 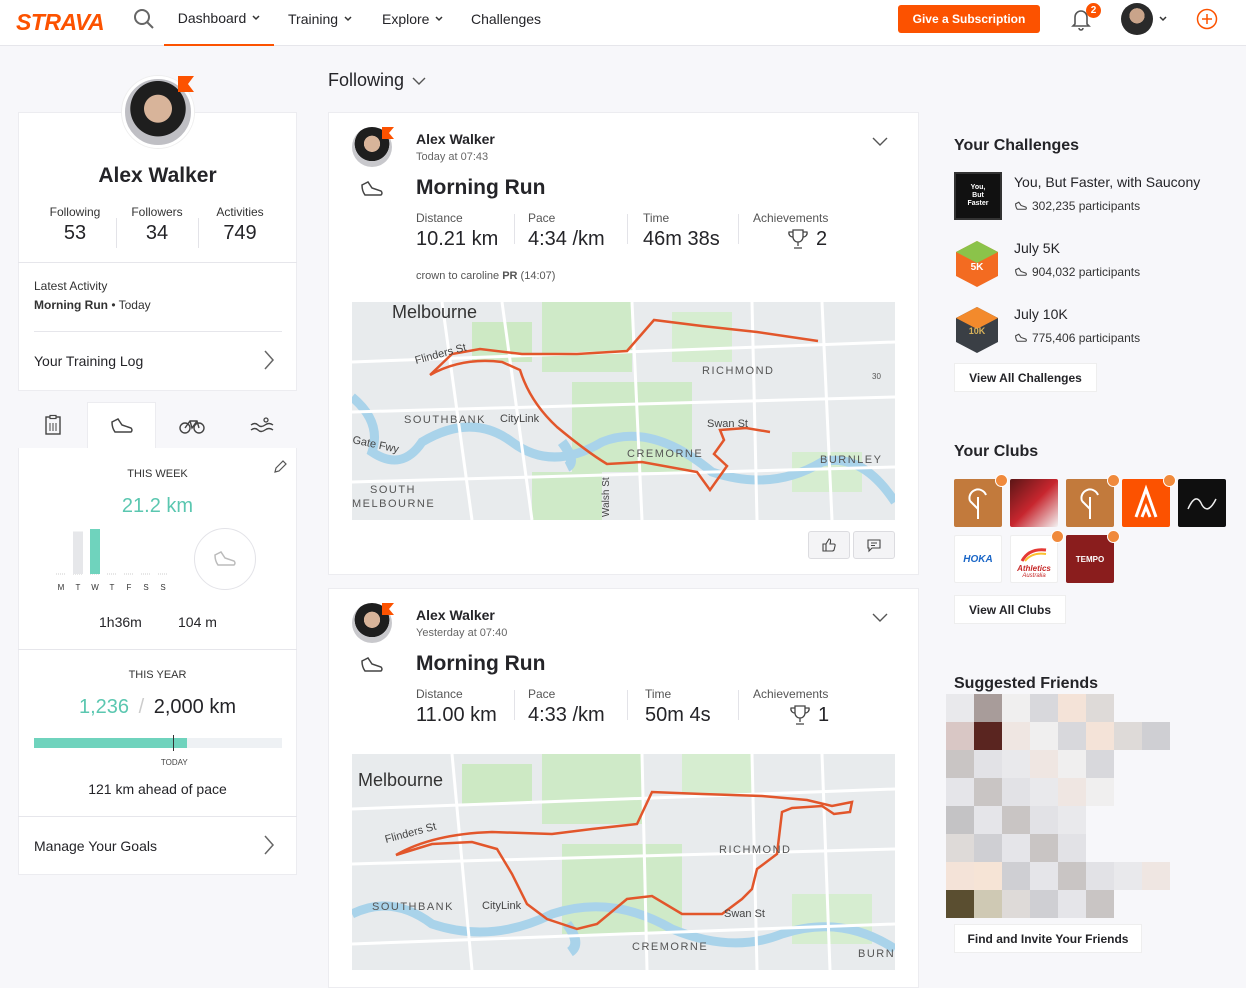 What do you see at coordinates (798, 239) in the screenshot?
I see `trophy-icon` at bounding box center [798, 239].